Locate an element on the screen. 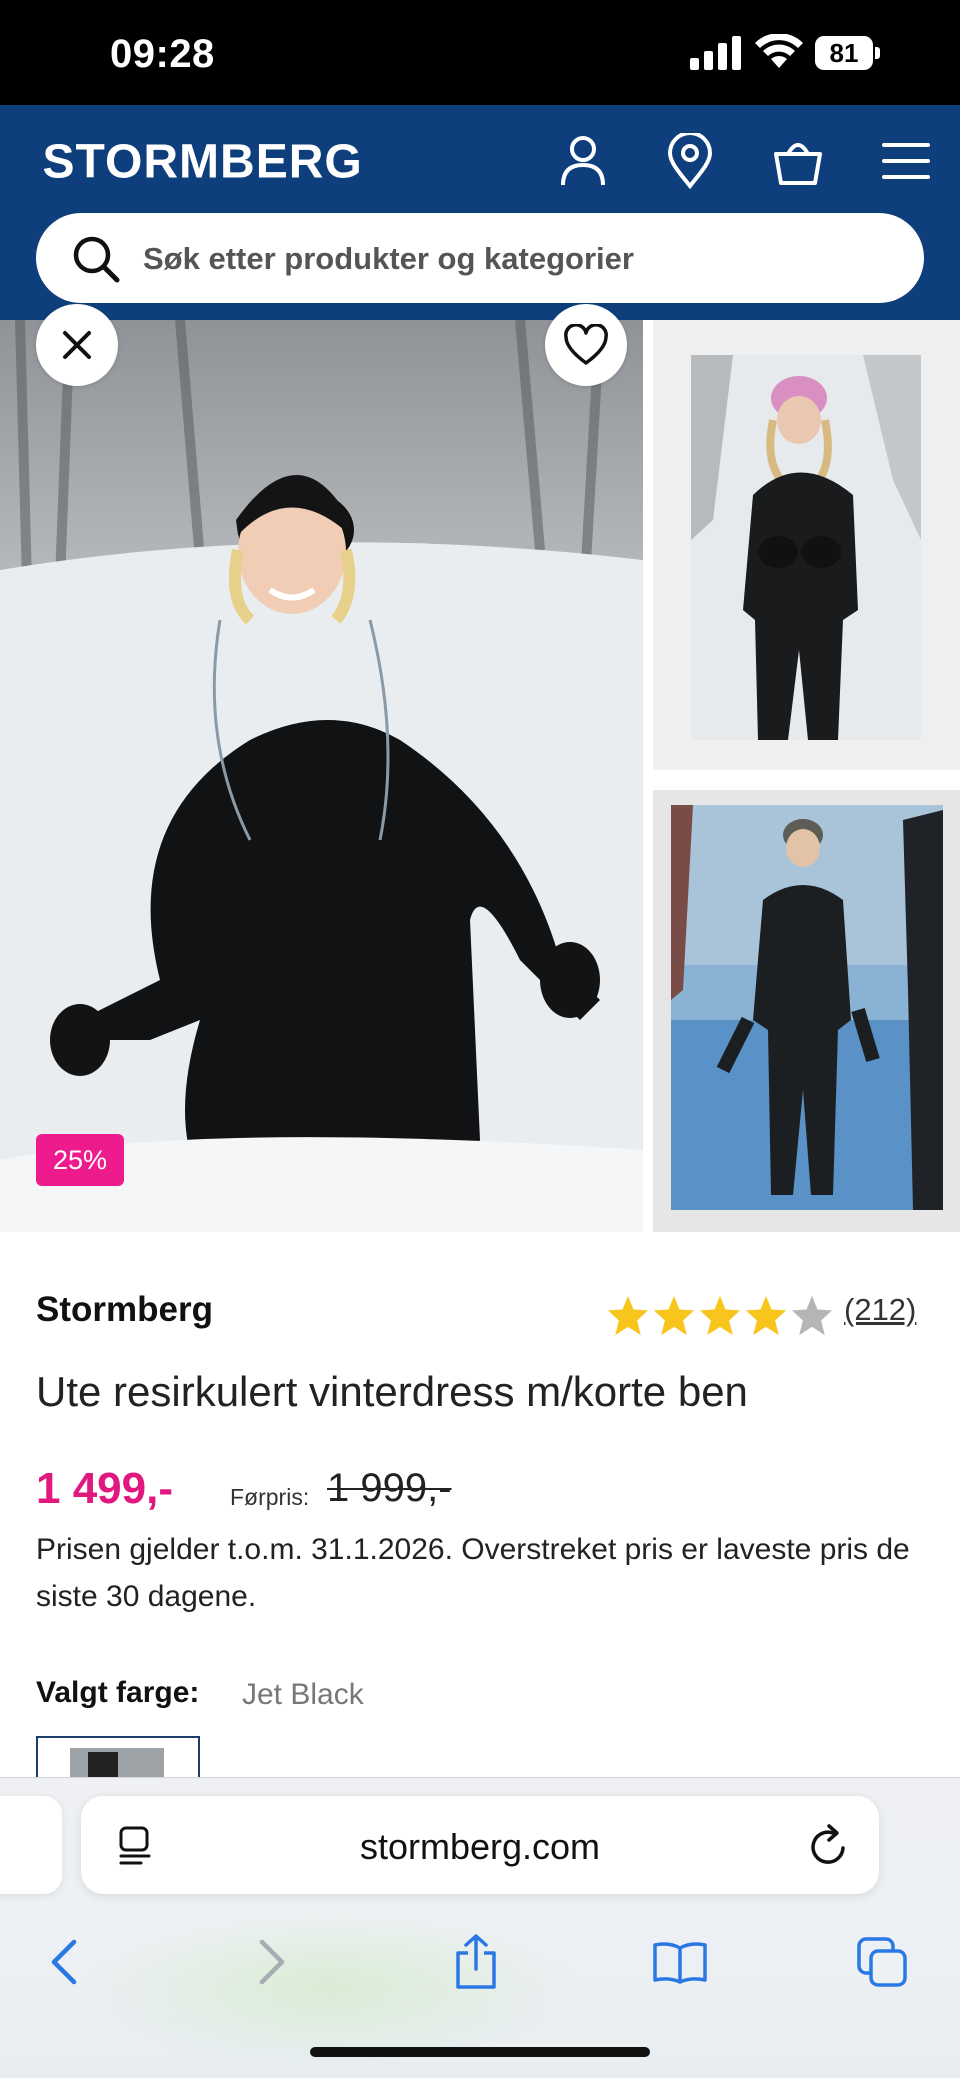 Image resolution: width=960 pixels, height=2078 pixels. home-indicator is located at coordinates (480, 2052).